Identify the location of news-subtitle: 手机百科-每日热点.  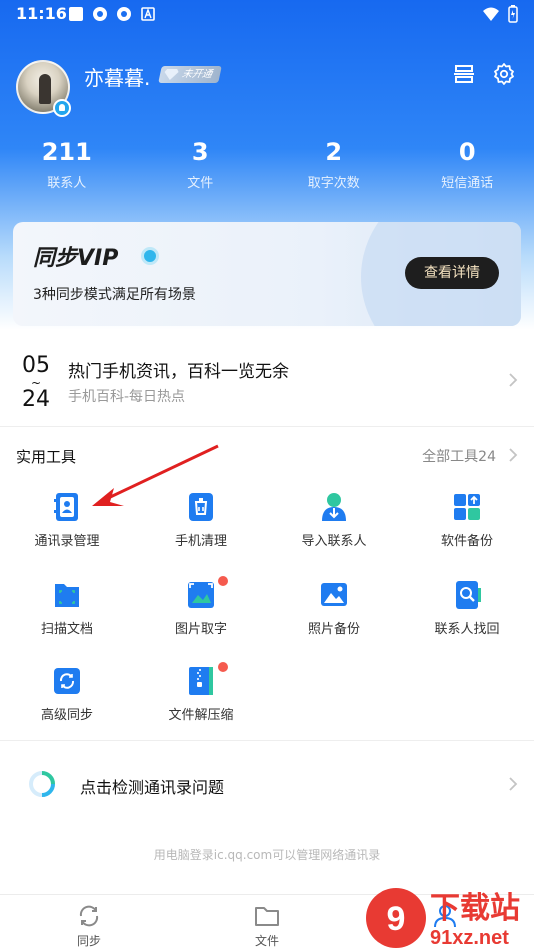
(127, 397).